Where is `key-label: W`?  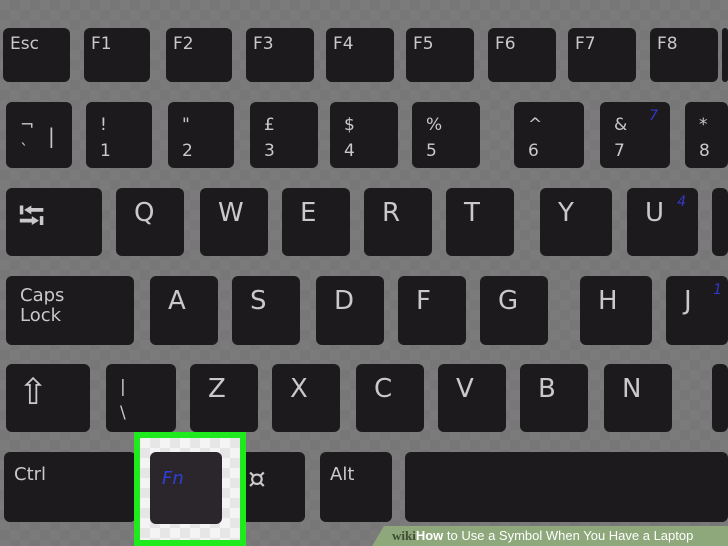 key-label: W is located at coordinates (231, 213).